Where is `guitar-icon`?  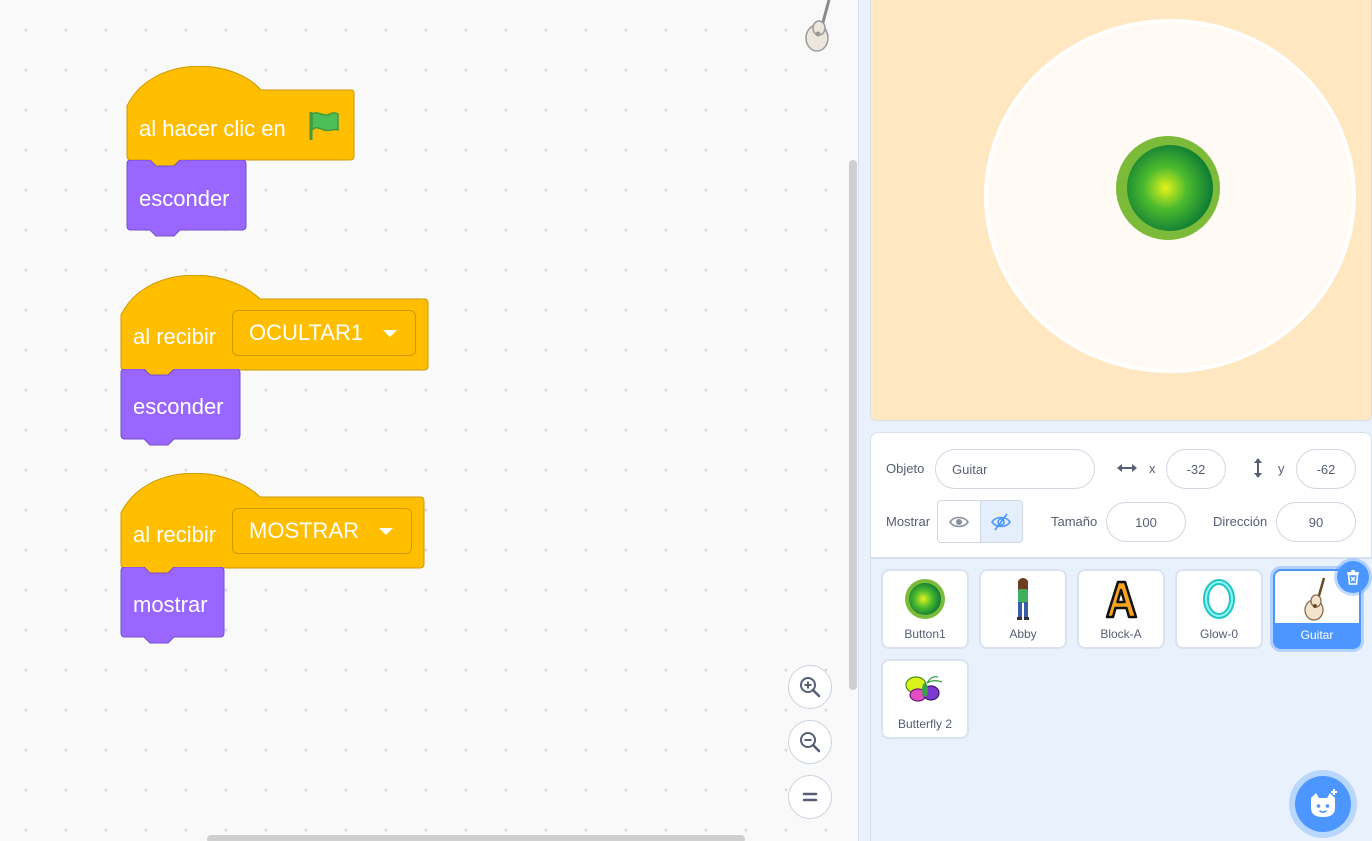 guitar-icon is located at coordinates (1315, 599).